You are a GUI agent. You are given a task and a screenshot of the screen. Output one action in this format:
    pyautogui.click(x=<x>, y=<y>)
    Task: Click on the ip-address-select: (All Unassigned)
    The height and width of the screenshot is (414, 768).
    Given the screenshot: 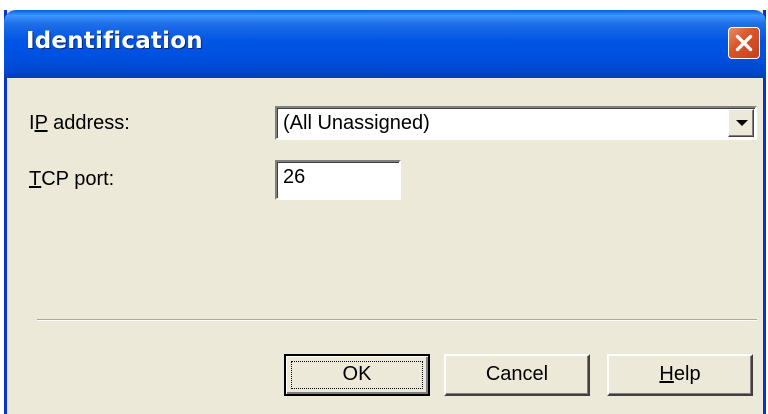 What is the action you would take?
    pyautogui.click(x=516, y=123)
    